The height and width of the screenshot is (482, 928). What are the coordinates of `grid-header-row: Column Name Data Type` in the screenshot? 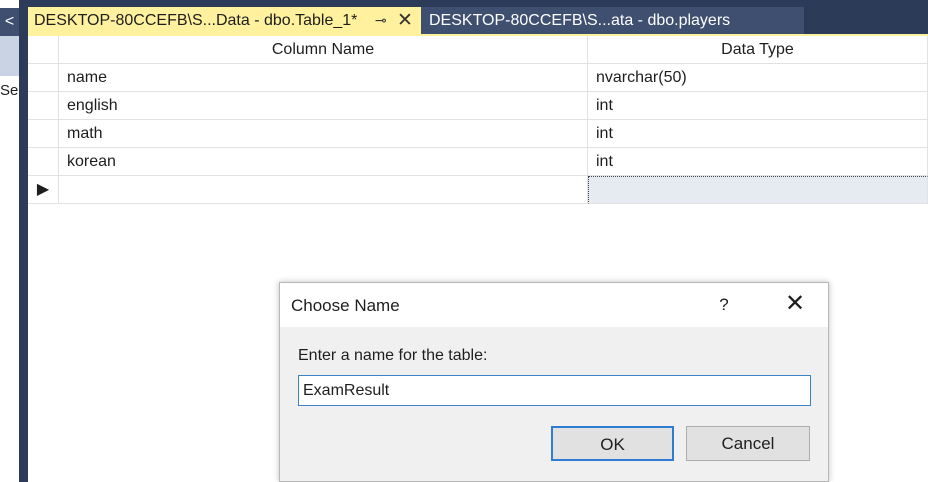 It's located at (478, 50).